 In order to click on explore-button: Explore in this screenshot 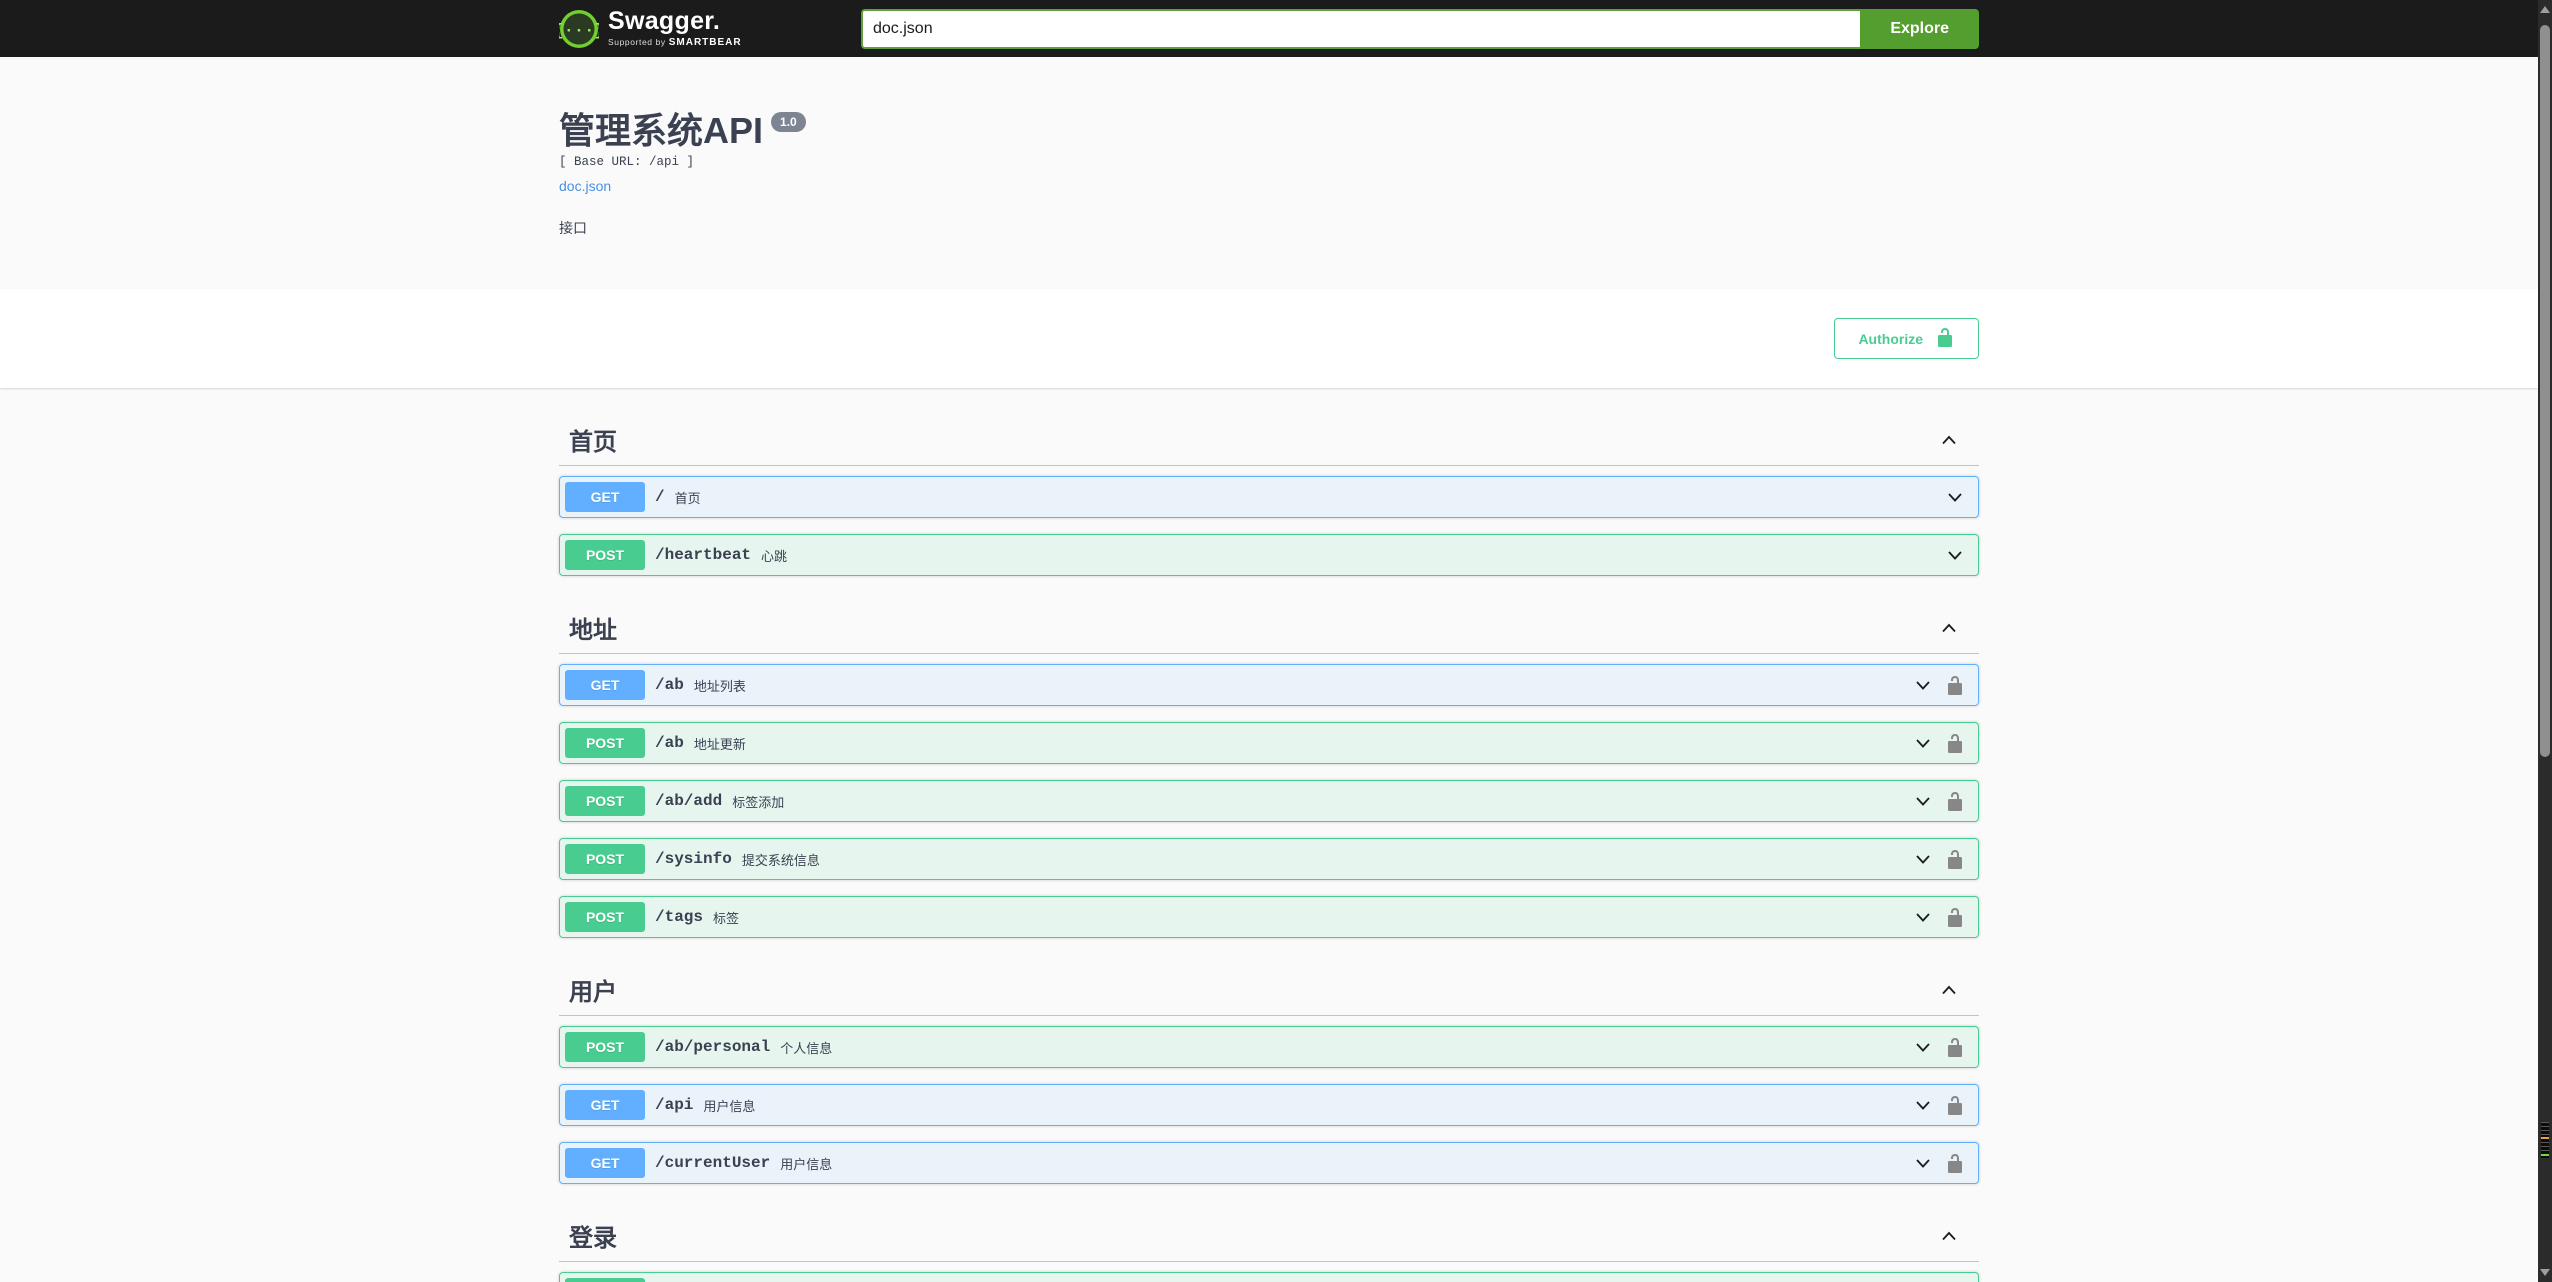, I will do `click(1919, 28)`.